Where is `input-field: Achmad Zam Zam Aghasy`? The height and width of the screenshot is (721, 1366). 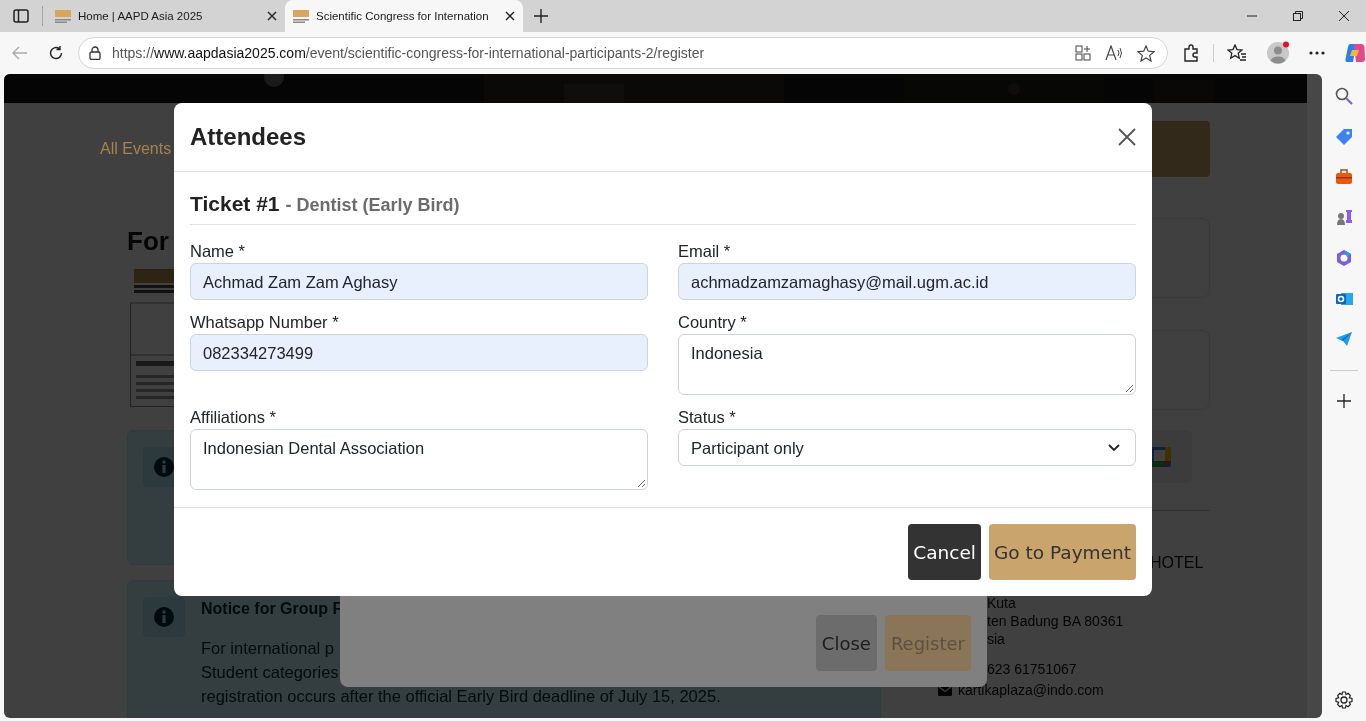 input-field: Achmad Zam Zam Aghasy is located at coordinates (419, 281).